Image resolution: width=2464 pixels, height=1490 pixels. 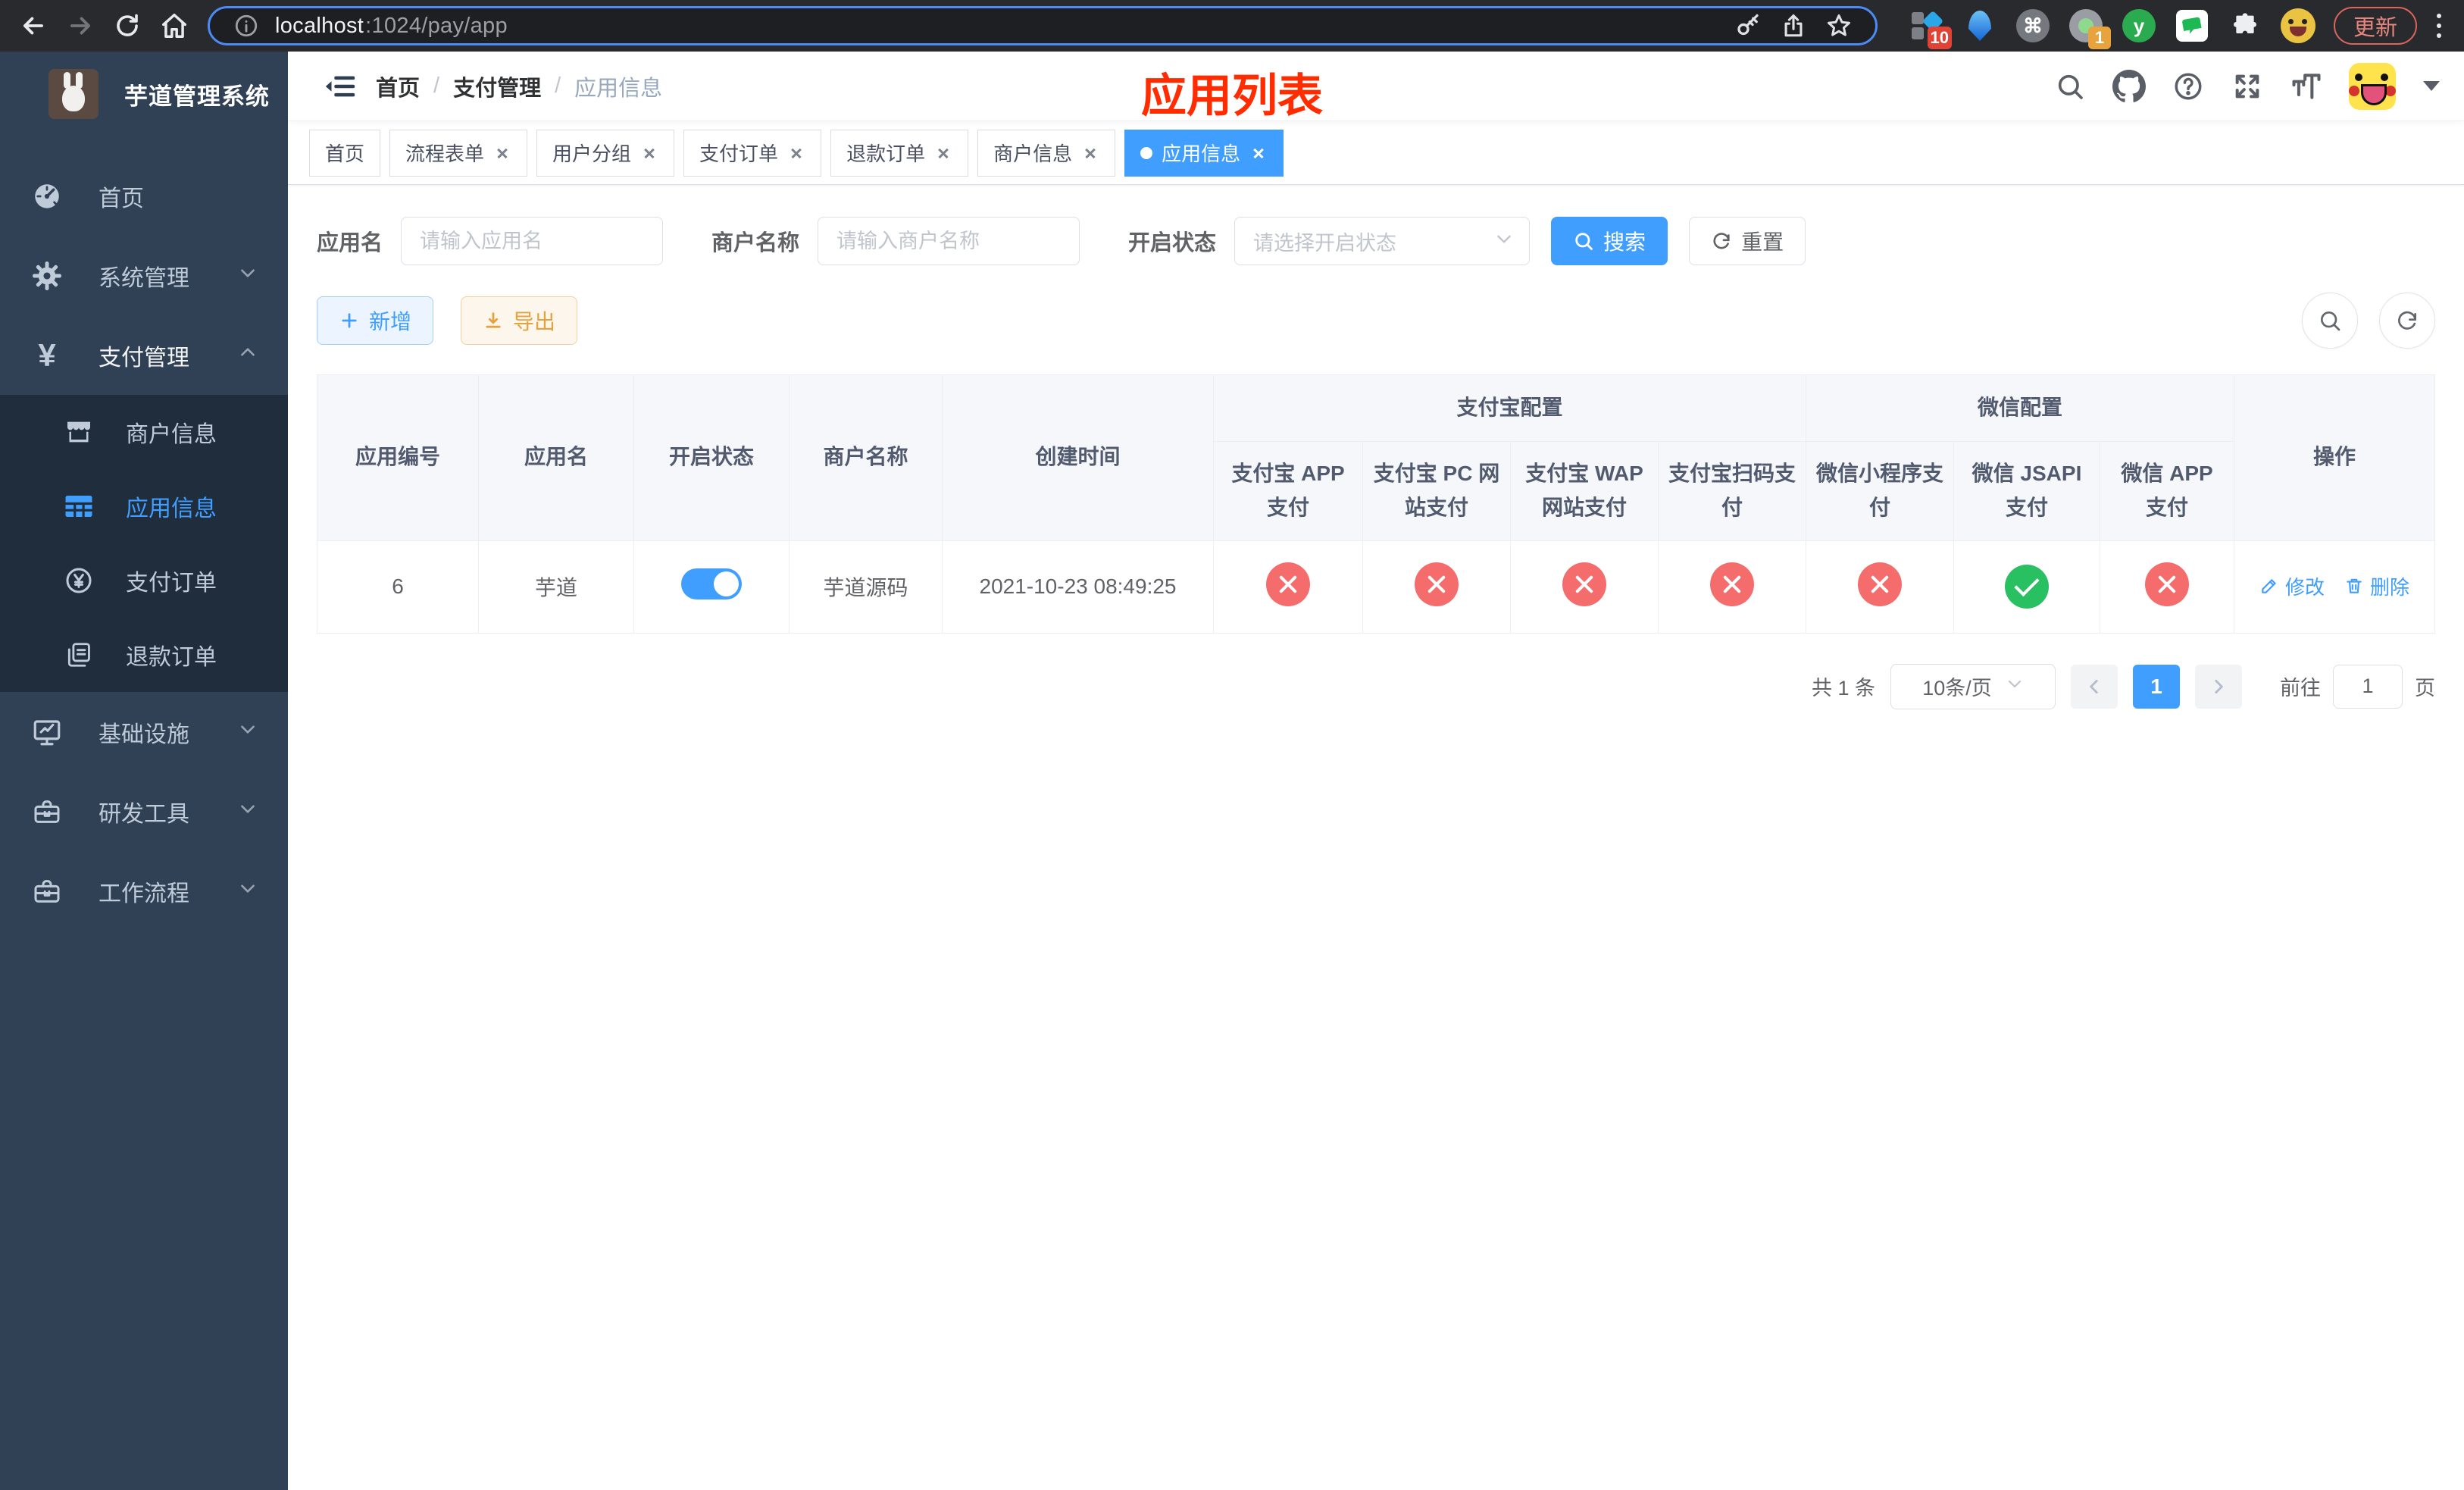 I want to click on sidebar-item-app-info: 应用信息, so click(x=144, y=506).